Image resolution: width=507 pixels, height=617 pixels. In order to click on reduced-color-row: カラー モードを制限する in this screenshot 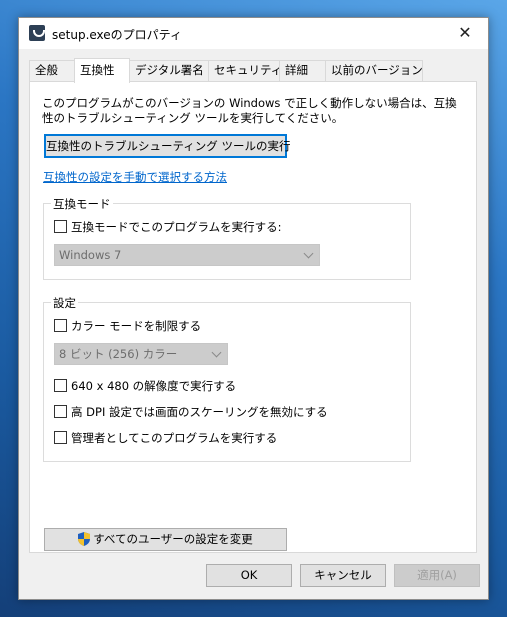, I will do `click(127, 327)`.